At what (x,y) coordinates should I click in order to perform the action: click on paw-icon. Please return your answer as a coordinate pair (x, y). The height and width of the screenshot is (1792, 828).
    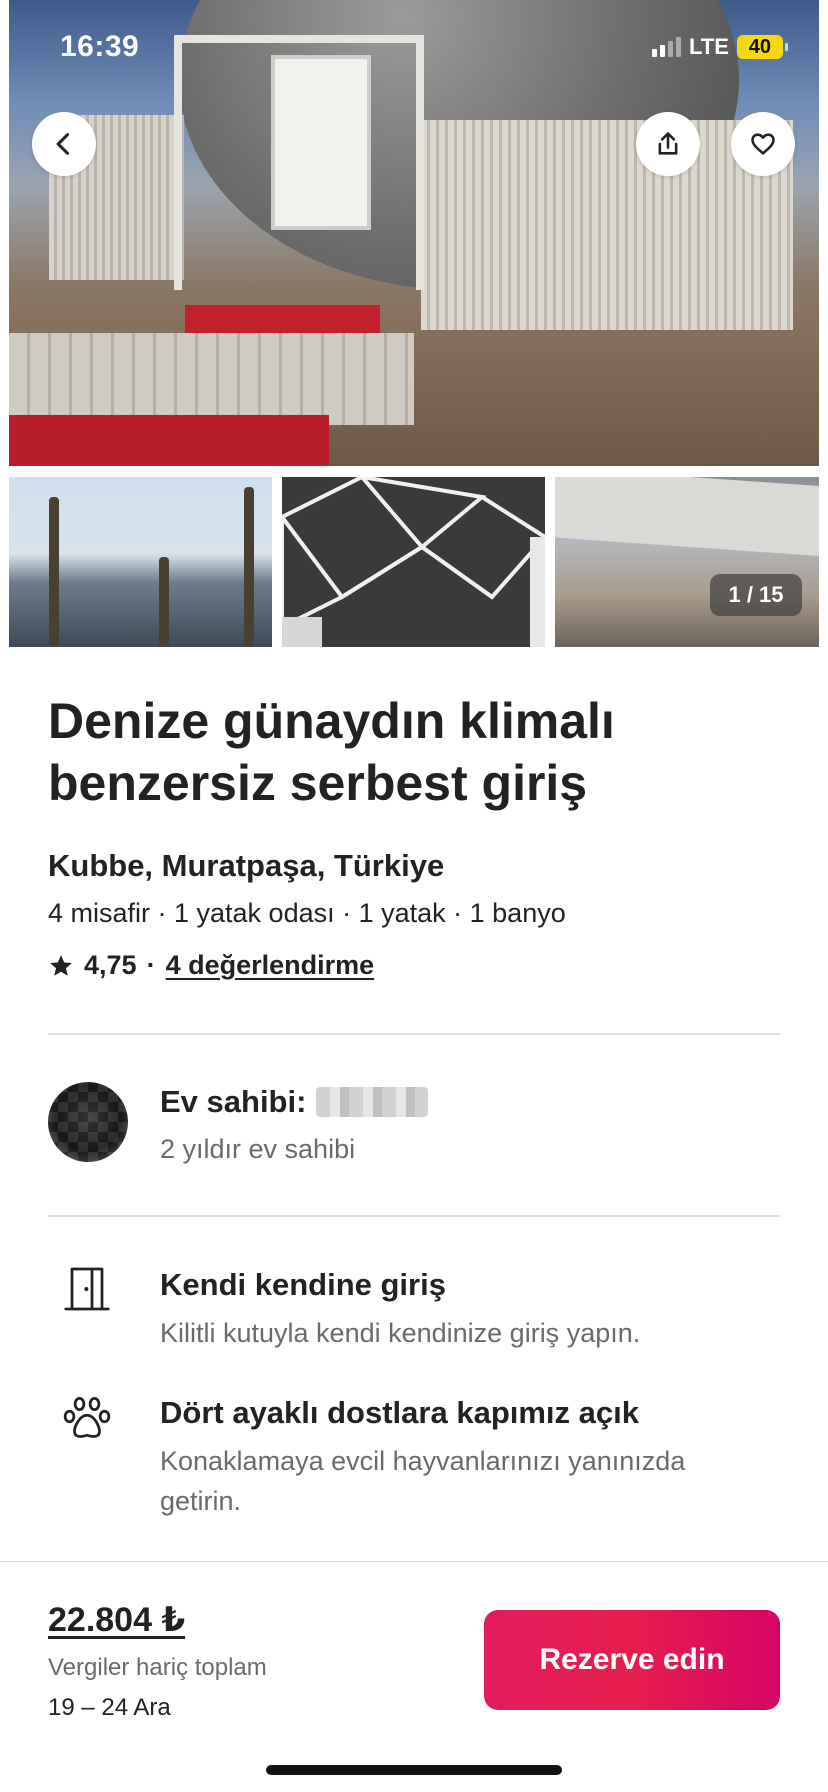
    Looking at the image, I should click on (87, 1417).